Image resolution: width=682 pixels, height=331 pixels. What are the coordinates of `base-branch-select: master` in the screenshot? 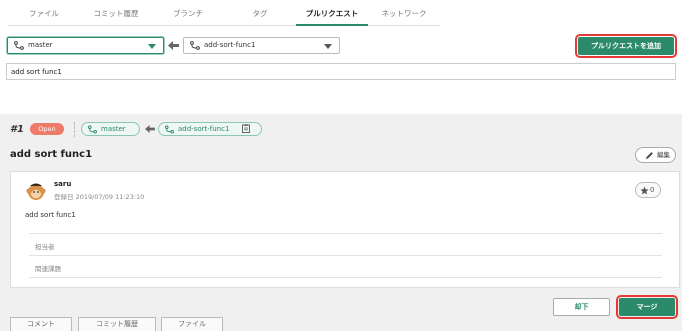 It's located at (85, 45).